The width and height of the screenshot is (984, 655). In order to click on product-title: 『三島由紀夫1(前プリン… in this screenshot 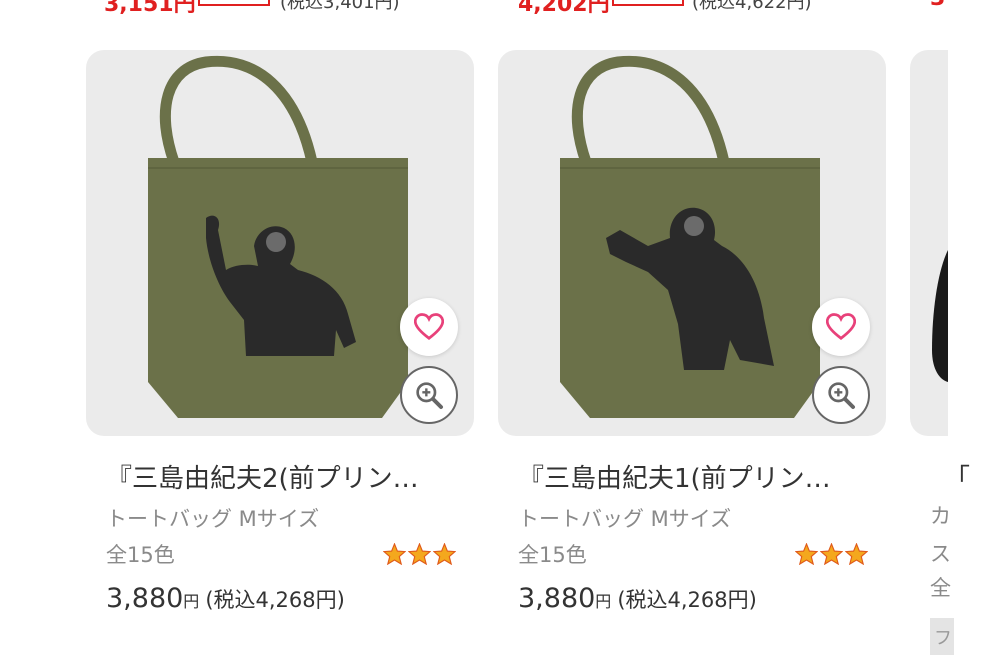, I will do `click(698, 476)`.